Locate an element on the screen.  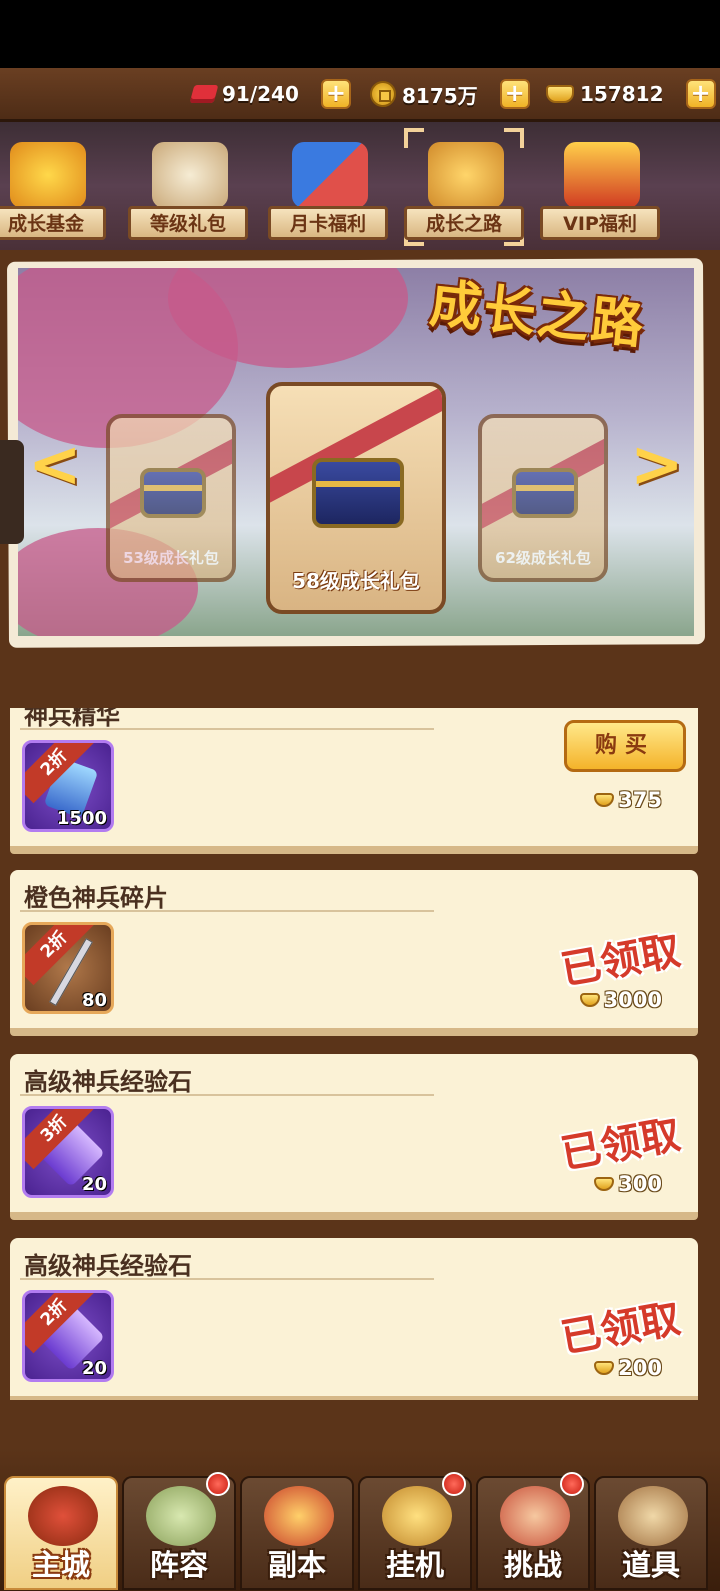
item-price: 200 is located at coordinates (628, 1368).